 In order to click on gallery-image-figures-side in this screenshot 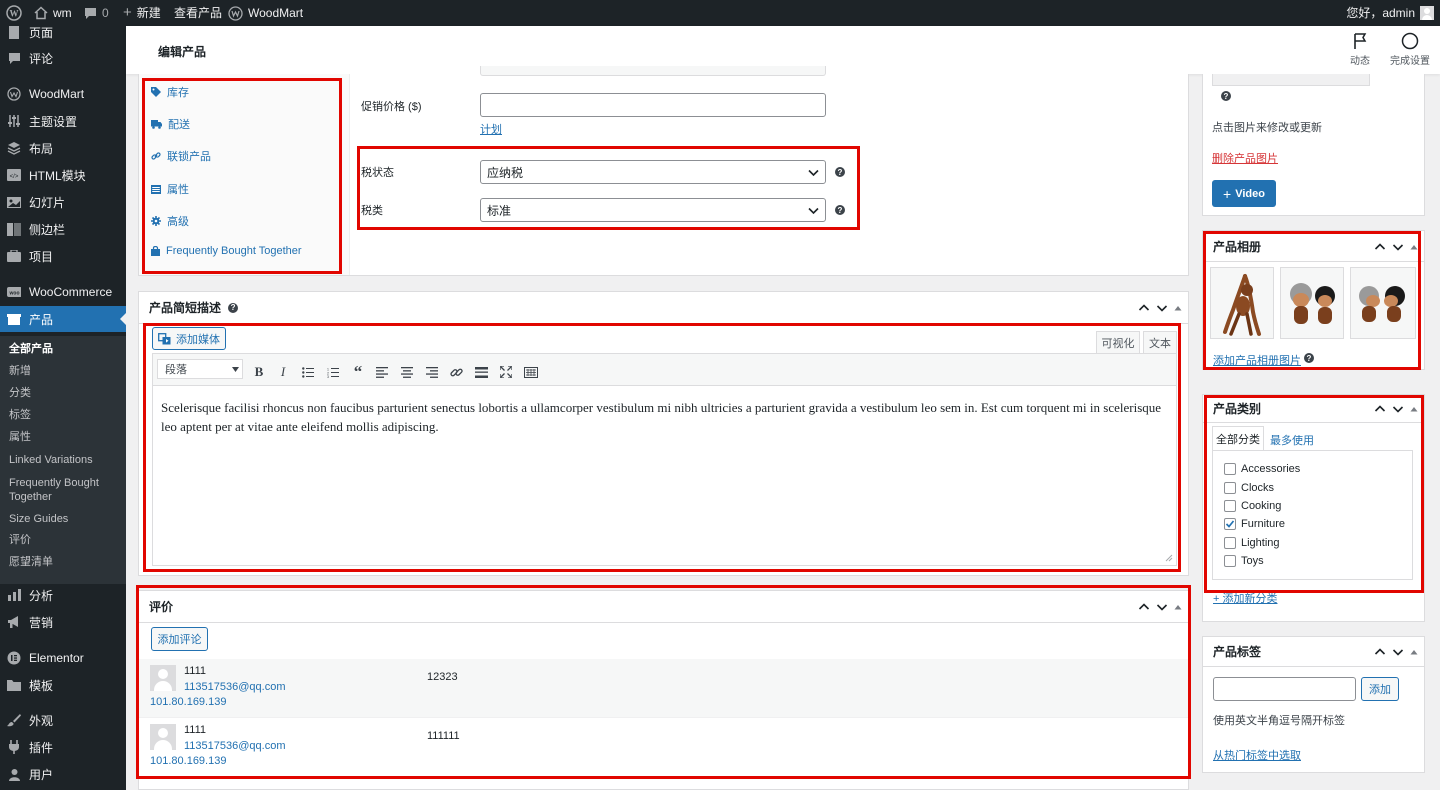, I will do `click(1383, 303)`.